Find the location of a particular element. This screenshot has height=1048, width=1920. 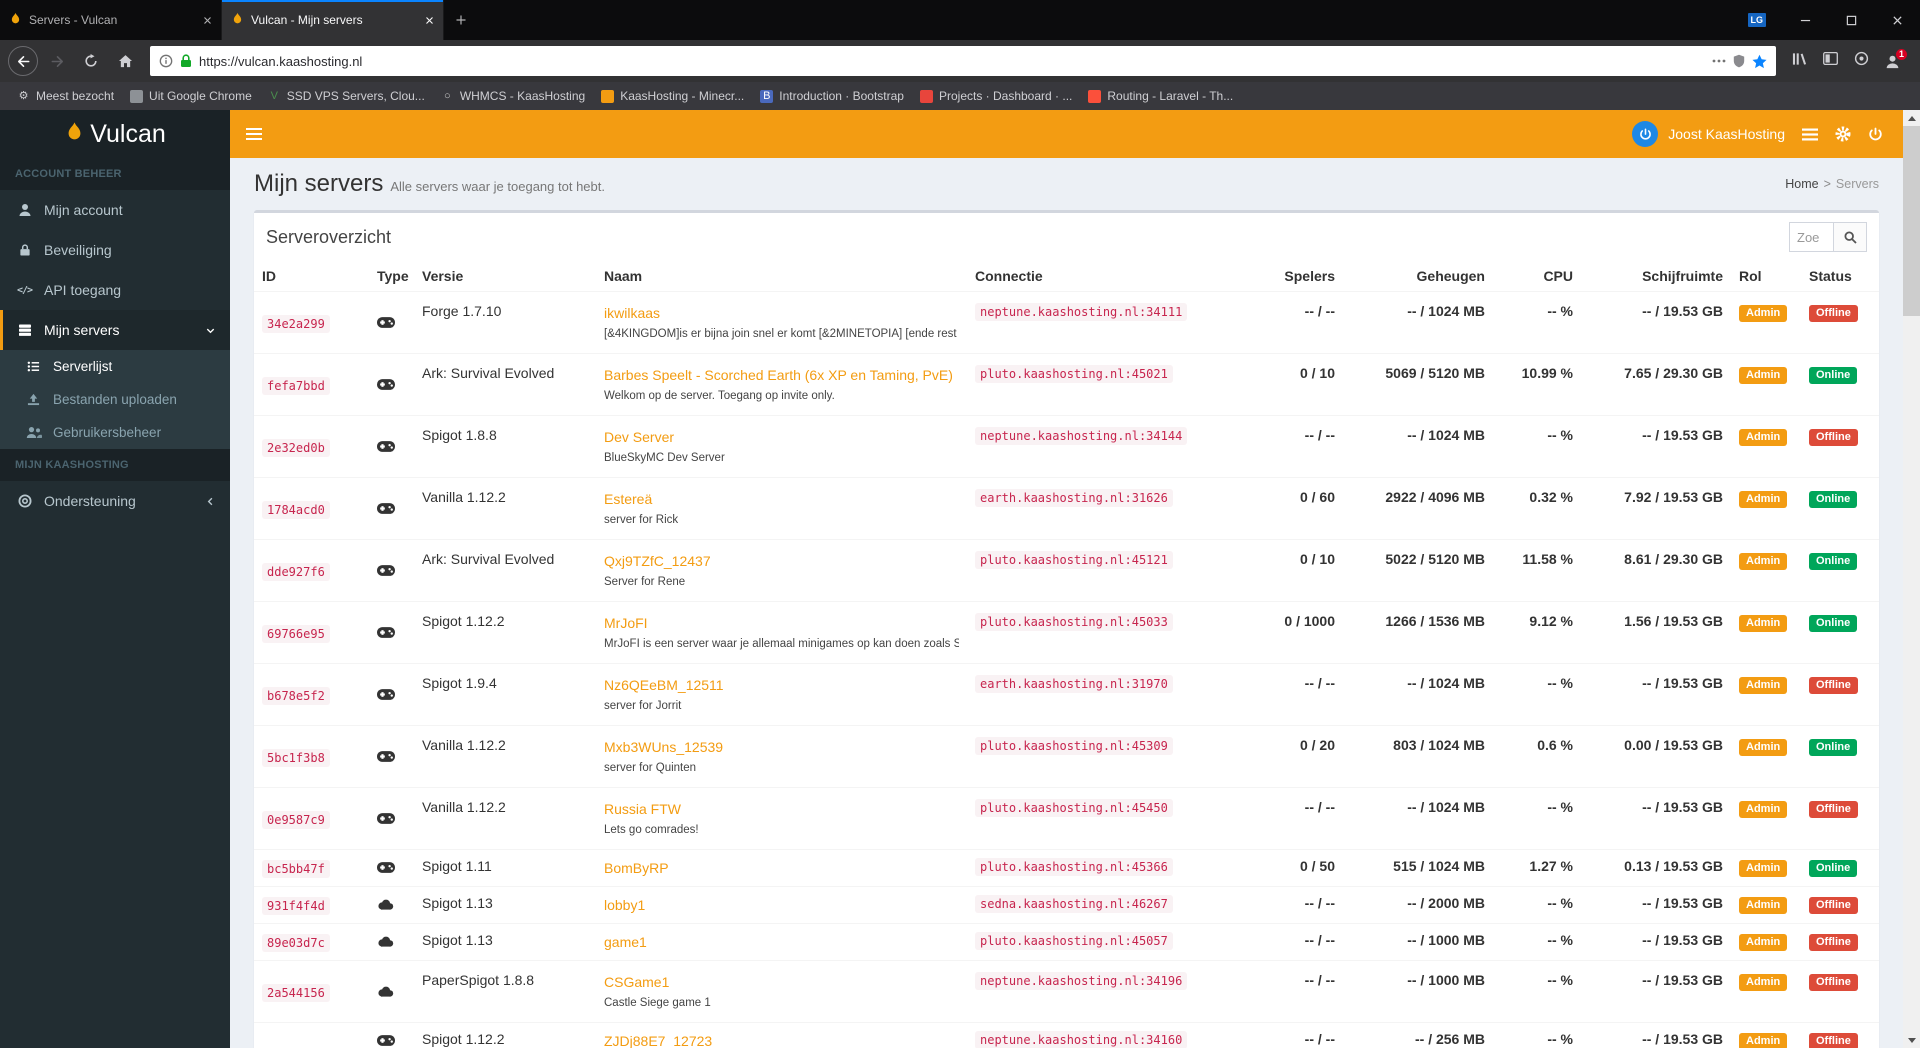

bookmark-introduction-bootstrap: B Introduction · Bootstrap is located at coordinates (832, 96).